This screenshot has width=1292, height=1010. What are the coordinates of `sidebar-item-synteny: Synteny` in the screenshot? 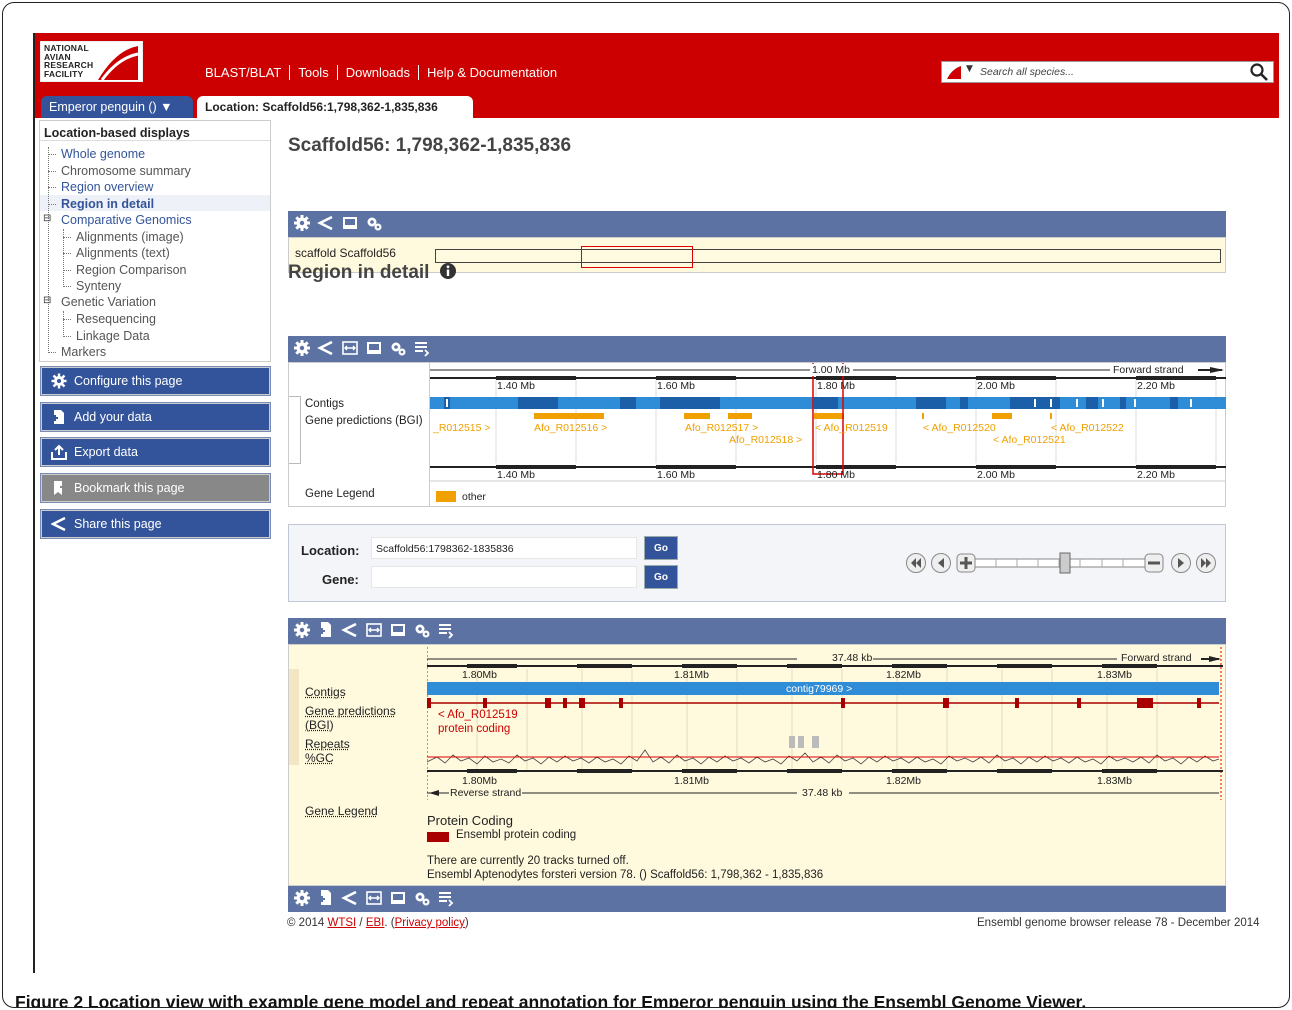 It's located at (98, 286).